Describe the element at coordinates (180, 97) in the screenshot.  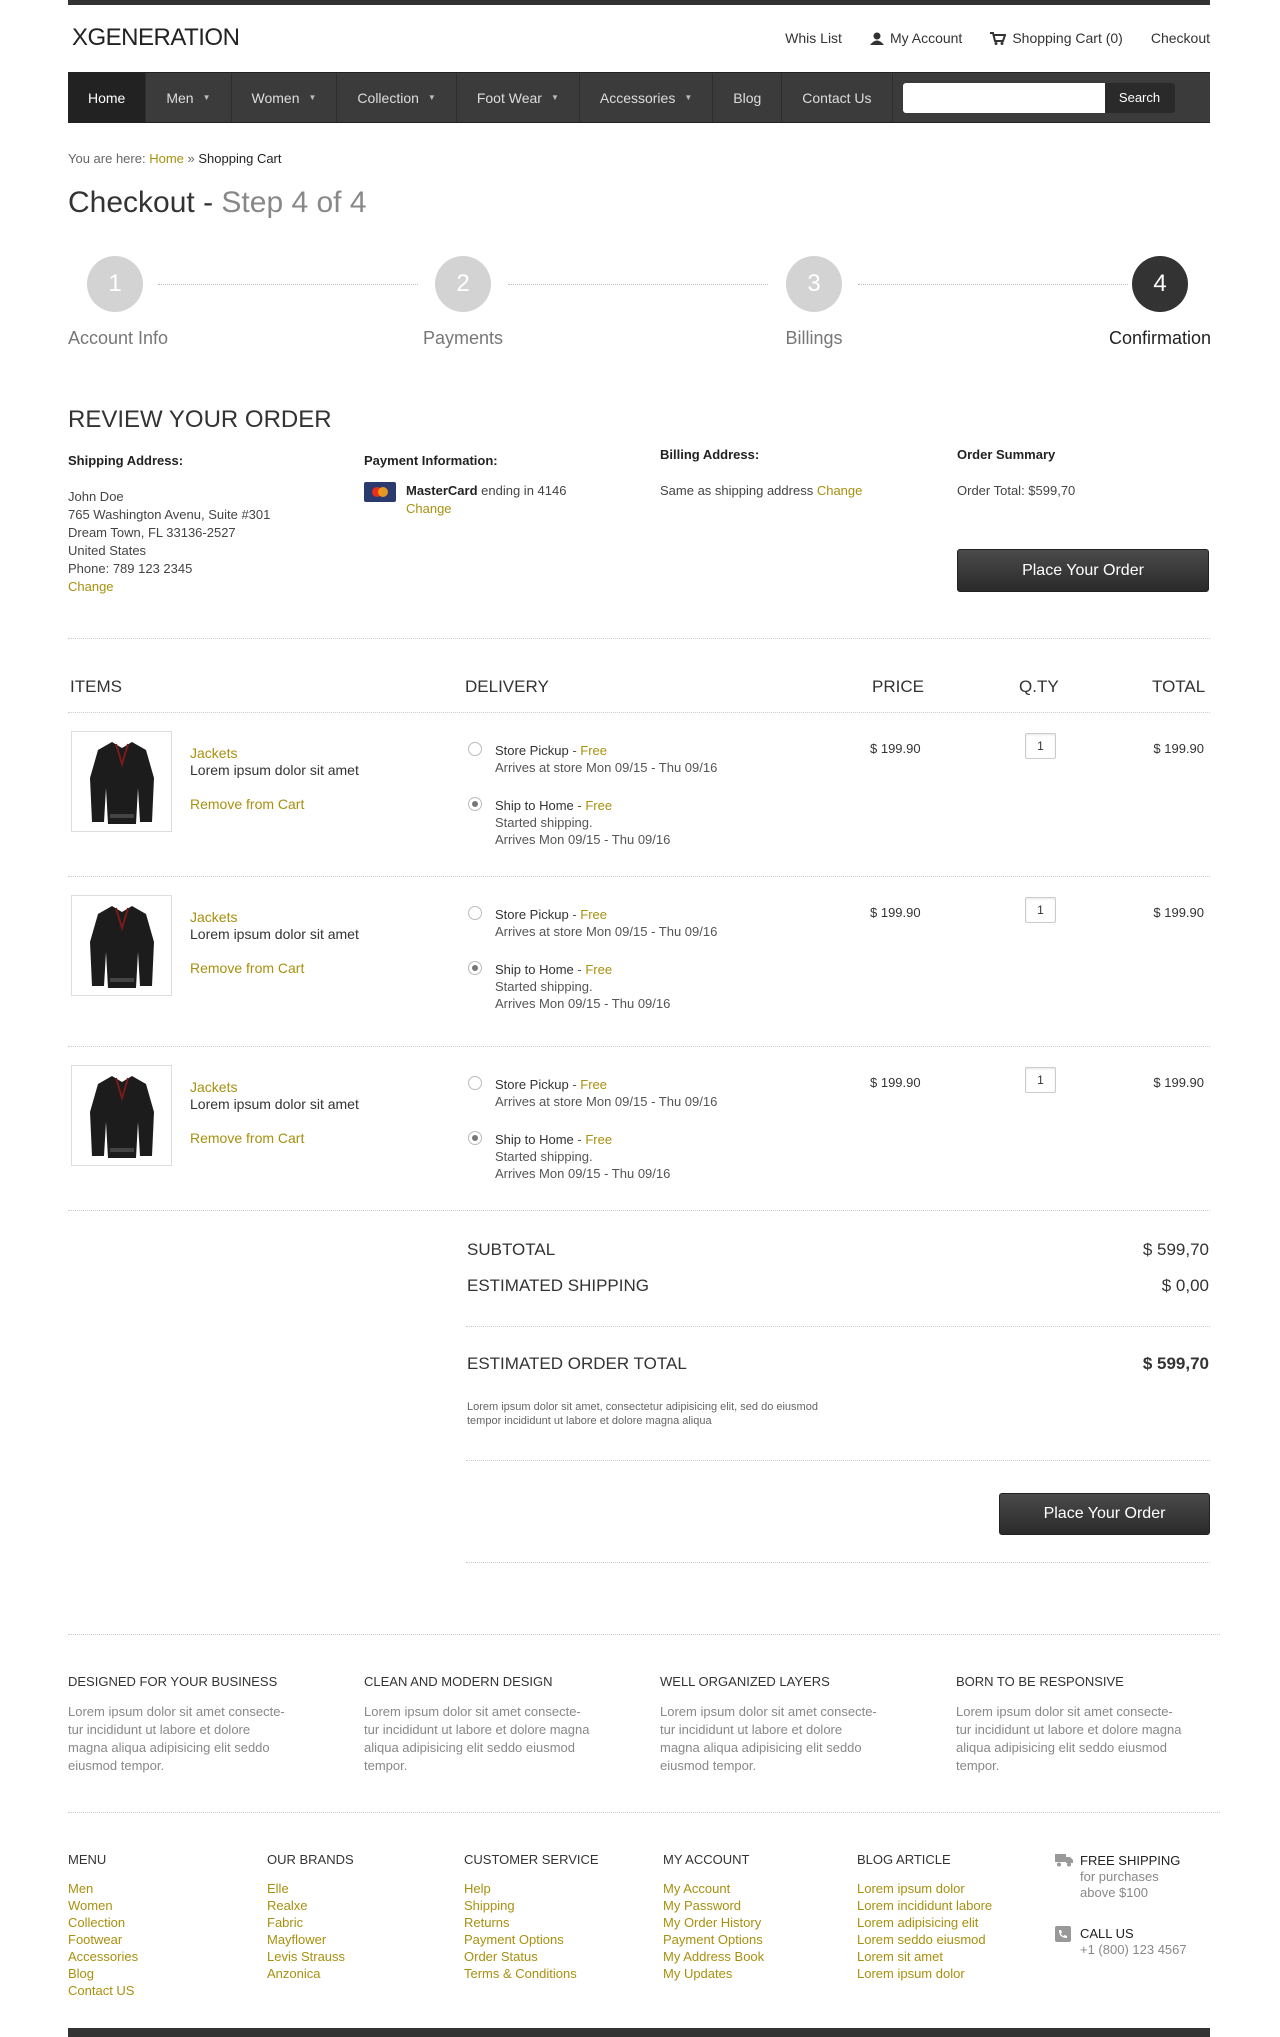
I see `nav-item-label: Men` at that location.